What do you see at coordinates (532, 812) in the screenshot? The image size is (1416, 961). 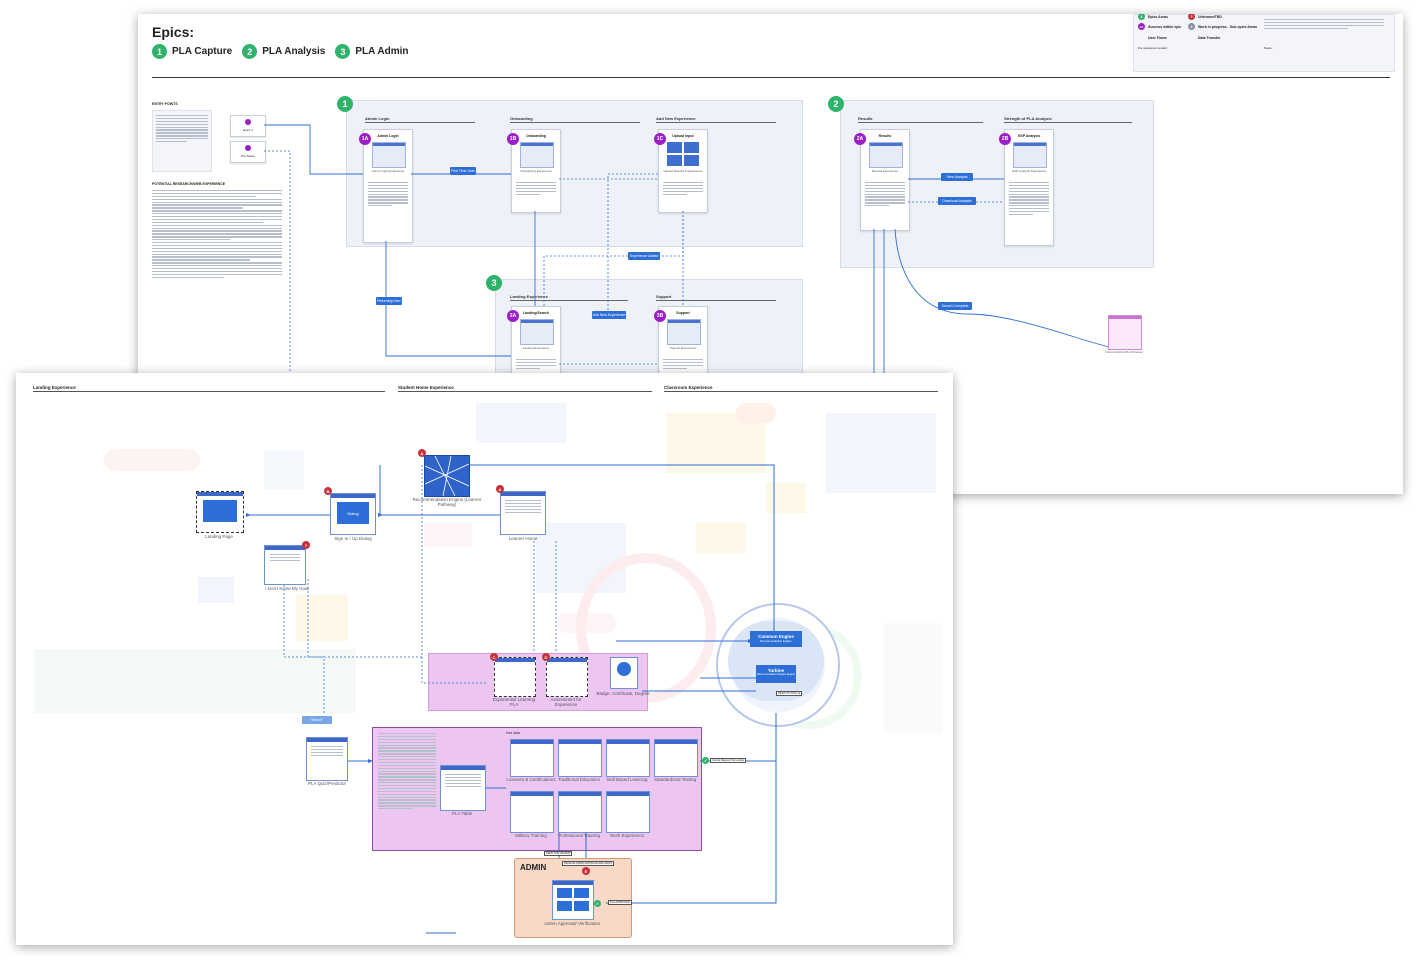 I see `node-military` at bounding box center [532, 812].